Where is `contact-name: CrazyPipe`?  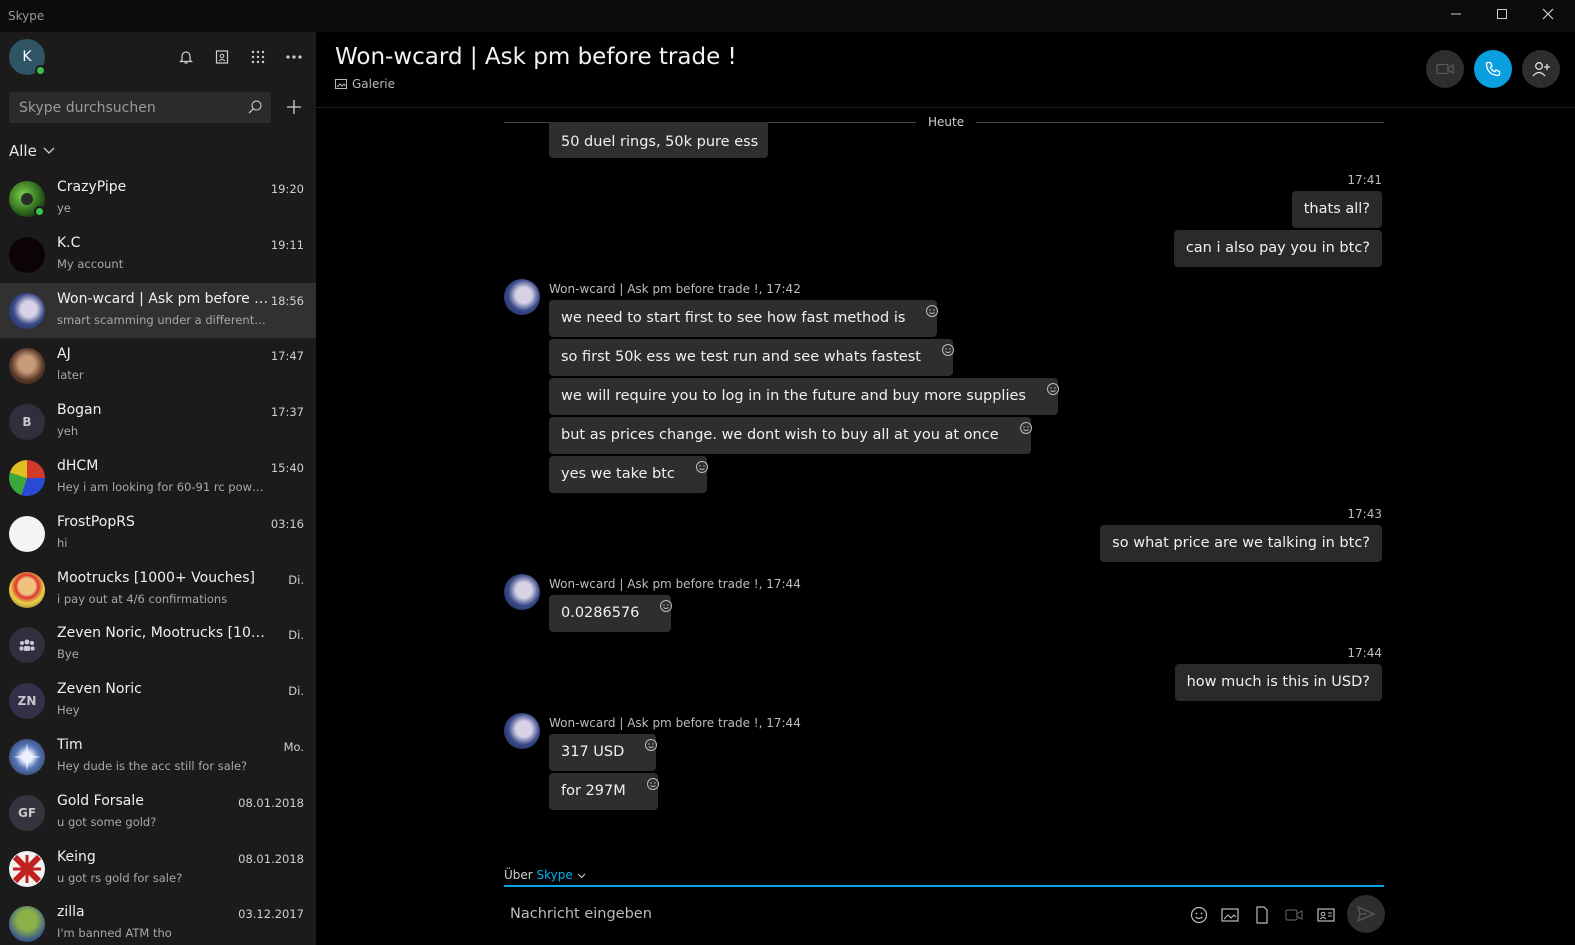
contact-name: CrazyPipe is located at coordinates (92, 187).